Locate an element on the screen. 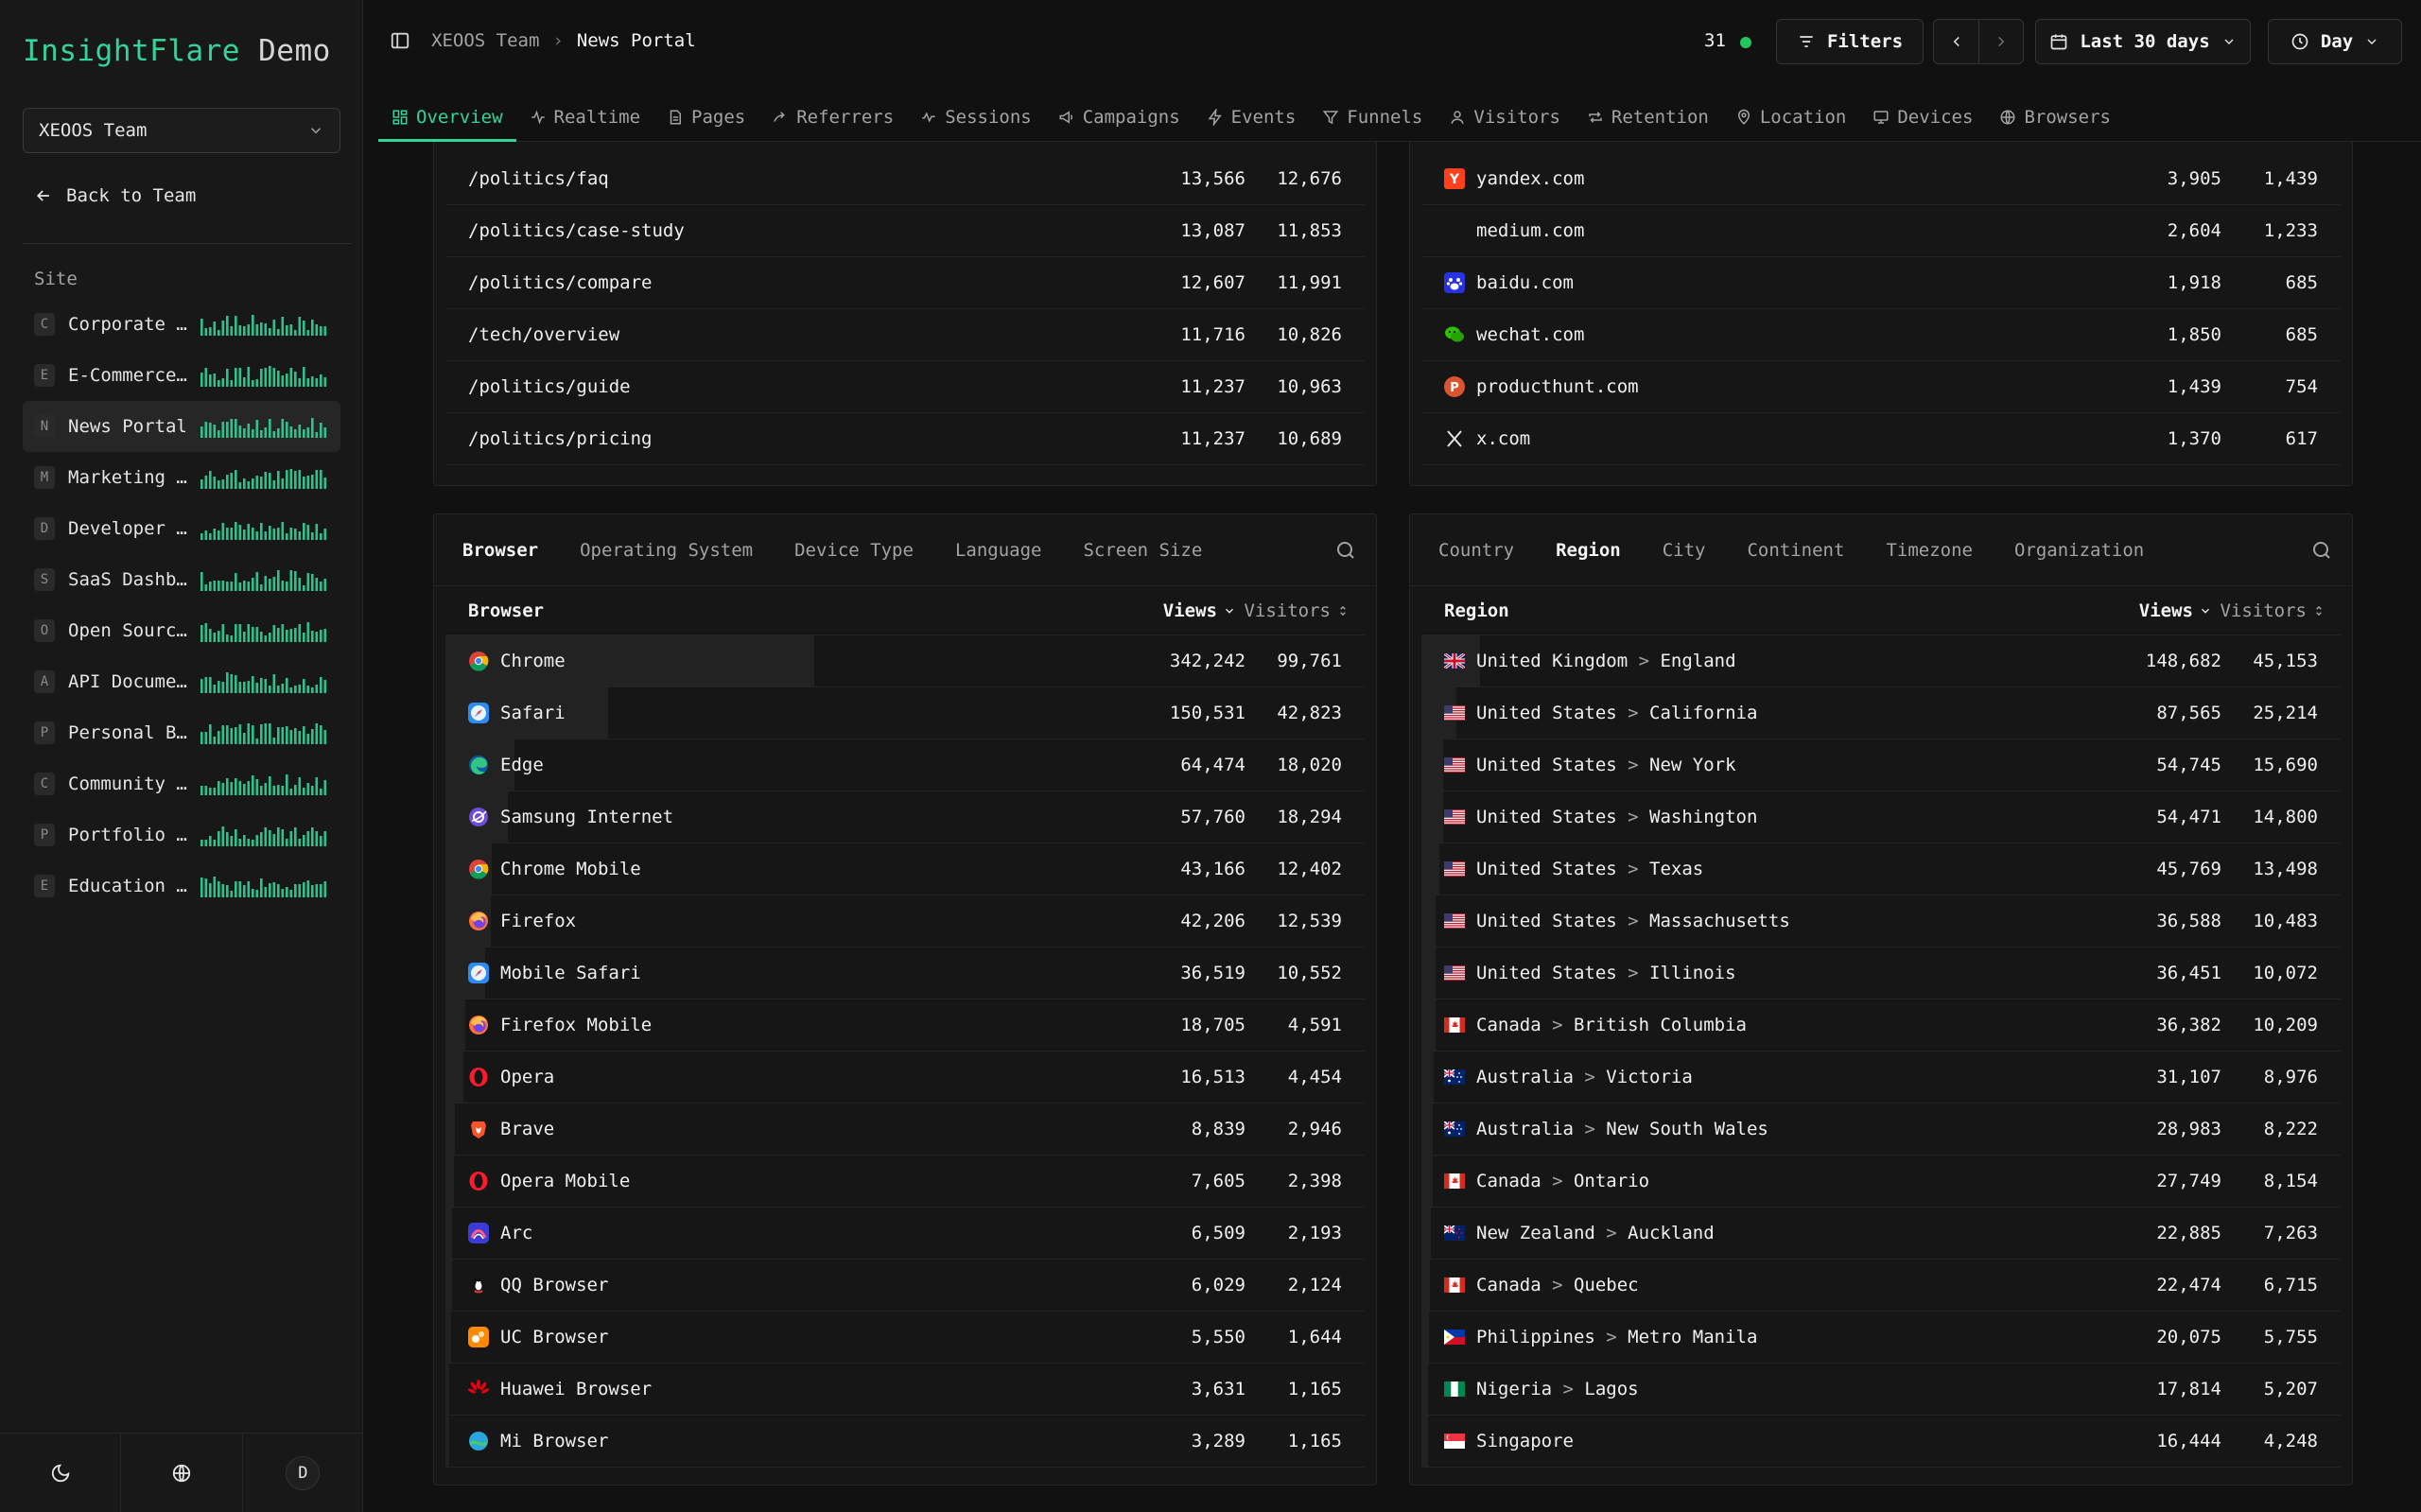 This screenshot has width=2421, height=1512. back-to-team-link: Back to Team is located at coordinates (115, 196).